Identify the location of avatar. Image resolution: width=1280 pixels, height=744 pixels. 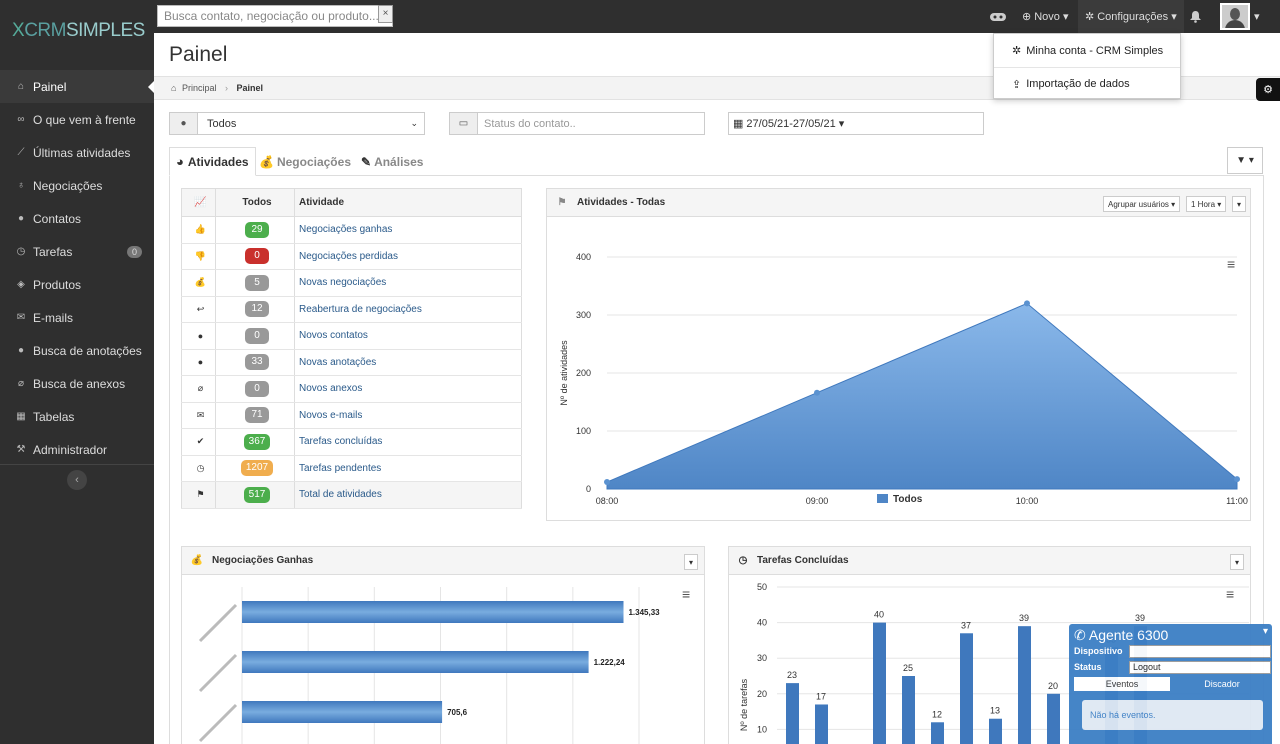
(1235, 16).